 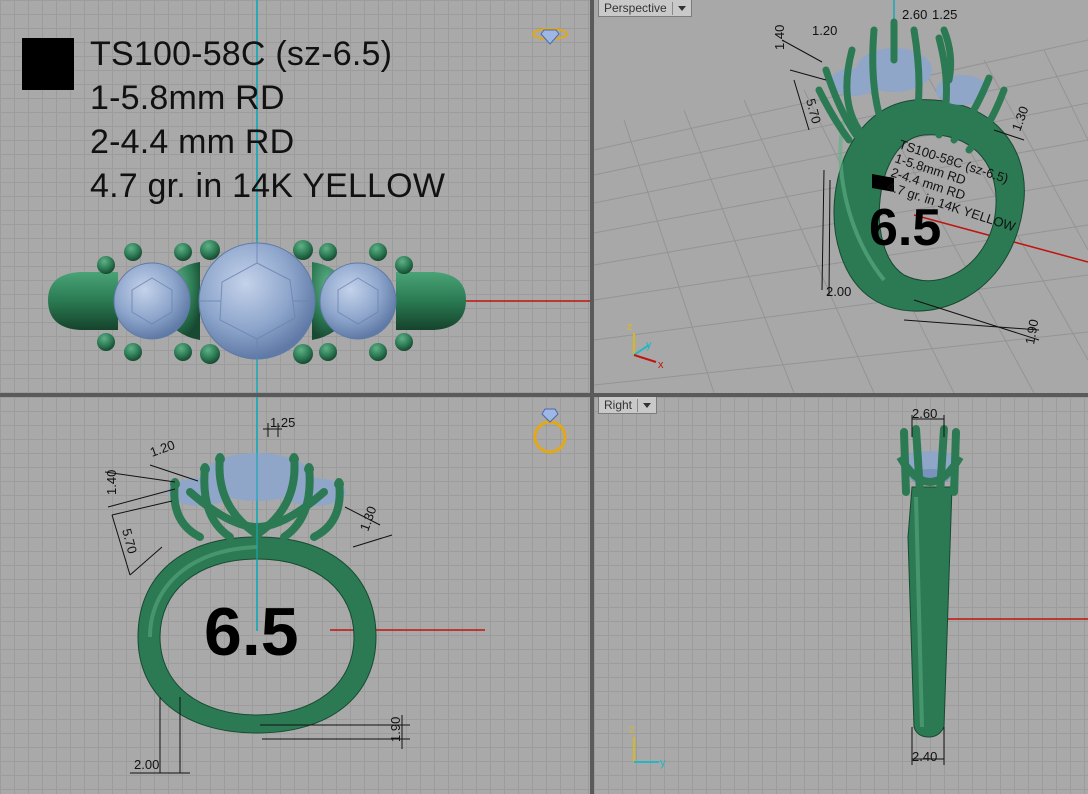 I want to click on persp-ring-size: 6.5, so click(x=905, y=228).